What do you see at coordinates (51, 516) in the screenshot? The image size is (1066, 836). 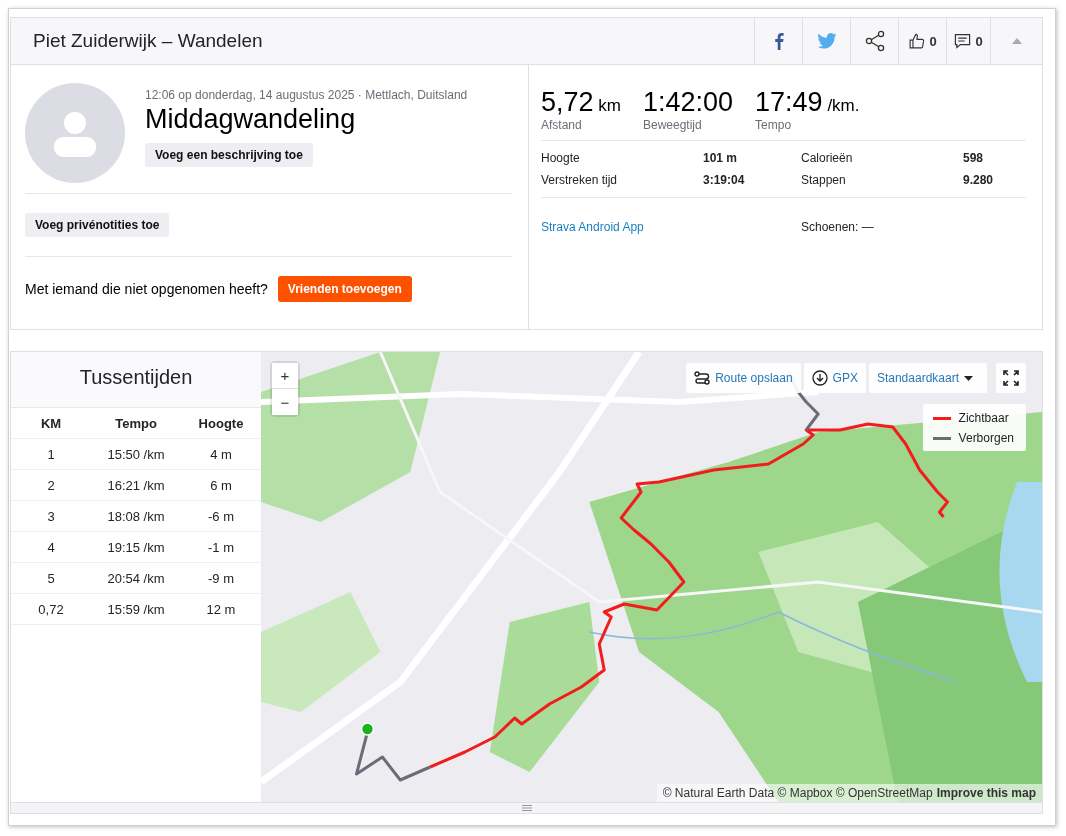 I see `table-cell-text: 3` at bounding box center [51, 516].